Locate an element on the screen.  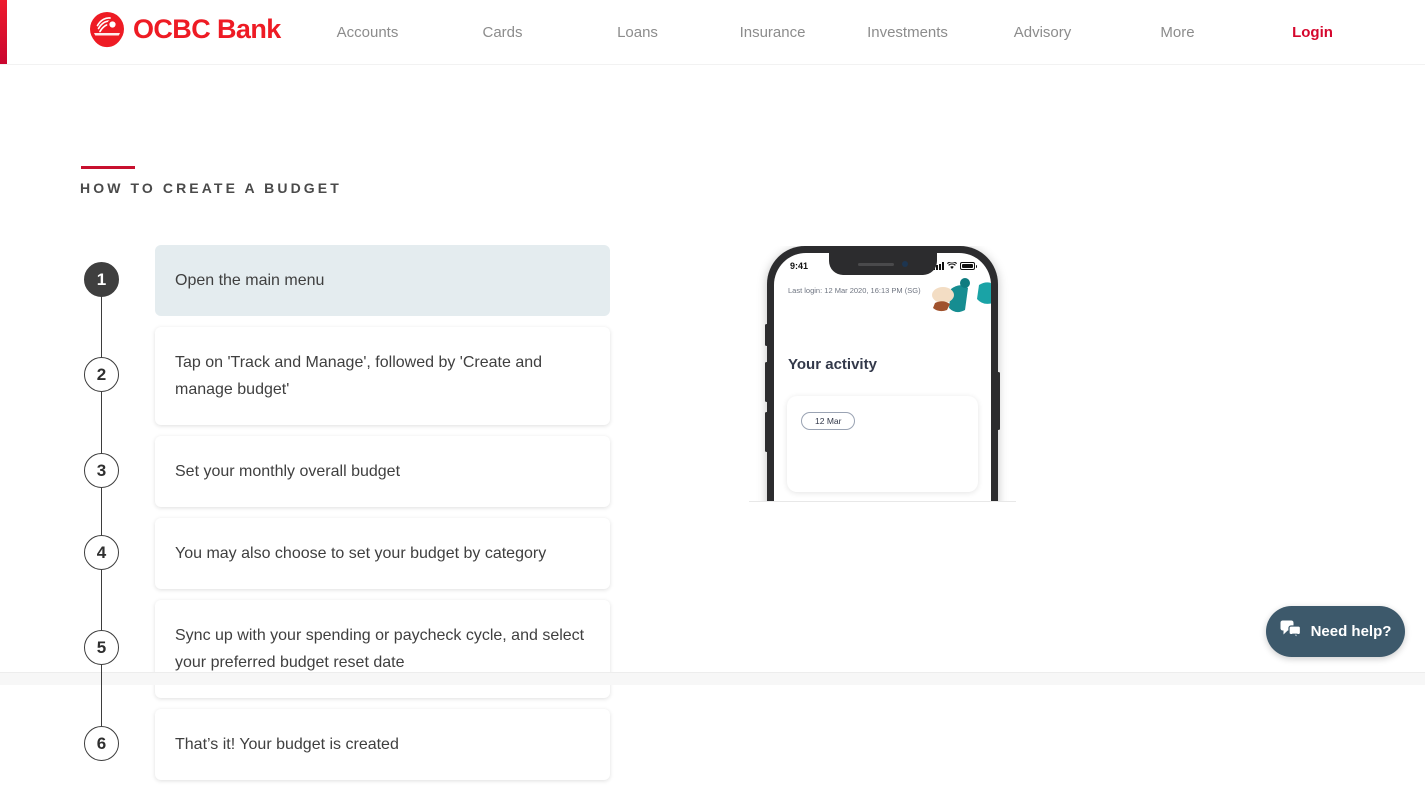
last-login-text: Last login: 12 Mar 2020, 16:13 PM (SG) is located at coordinates (854, 290).